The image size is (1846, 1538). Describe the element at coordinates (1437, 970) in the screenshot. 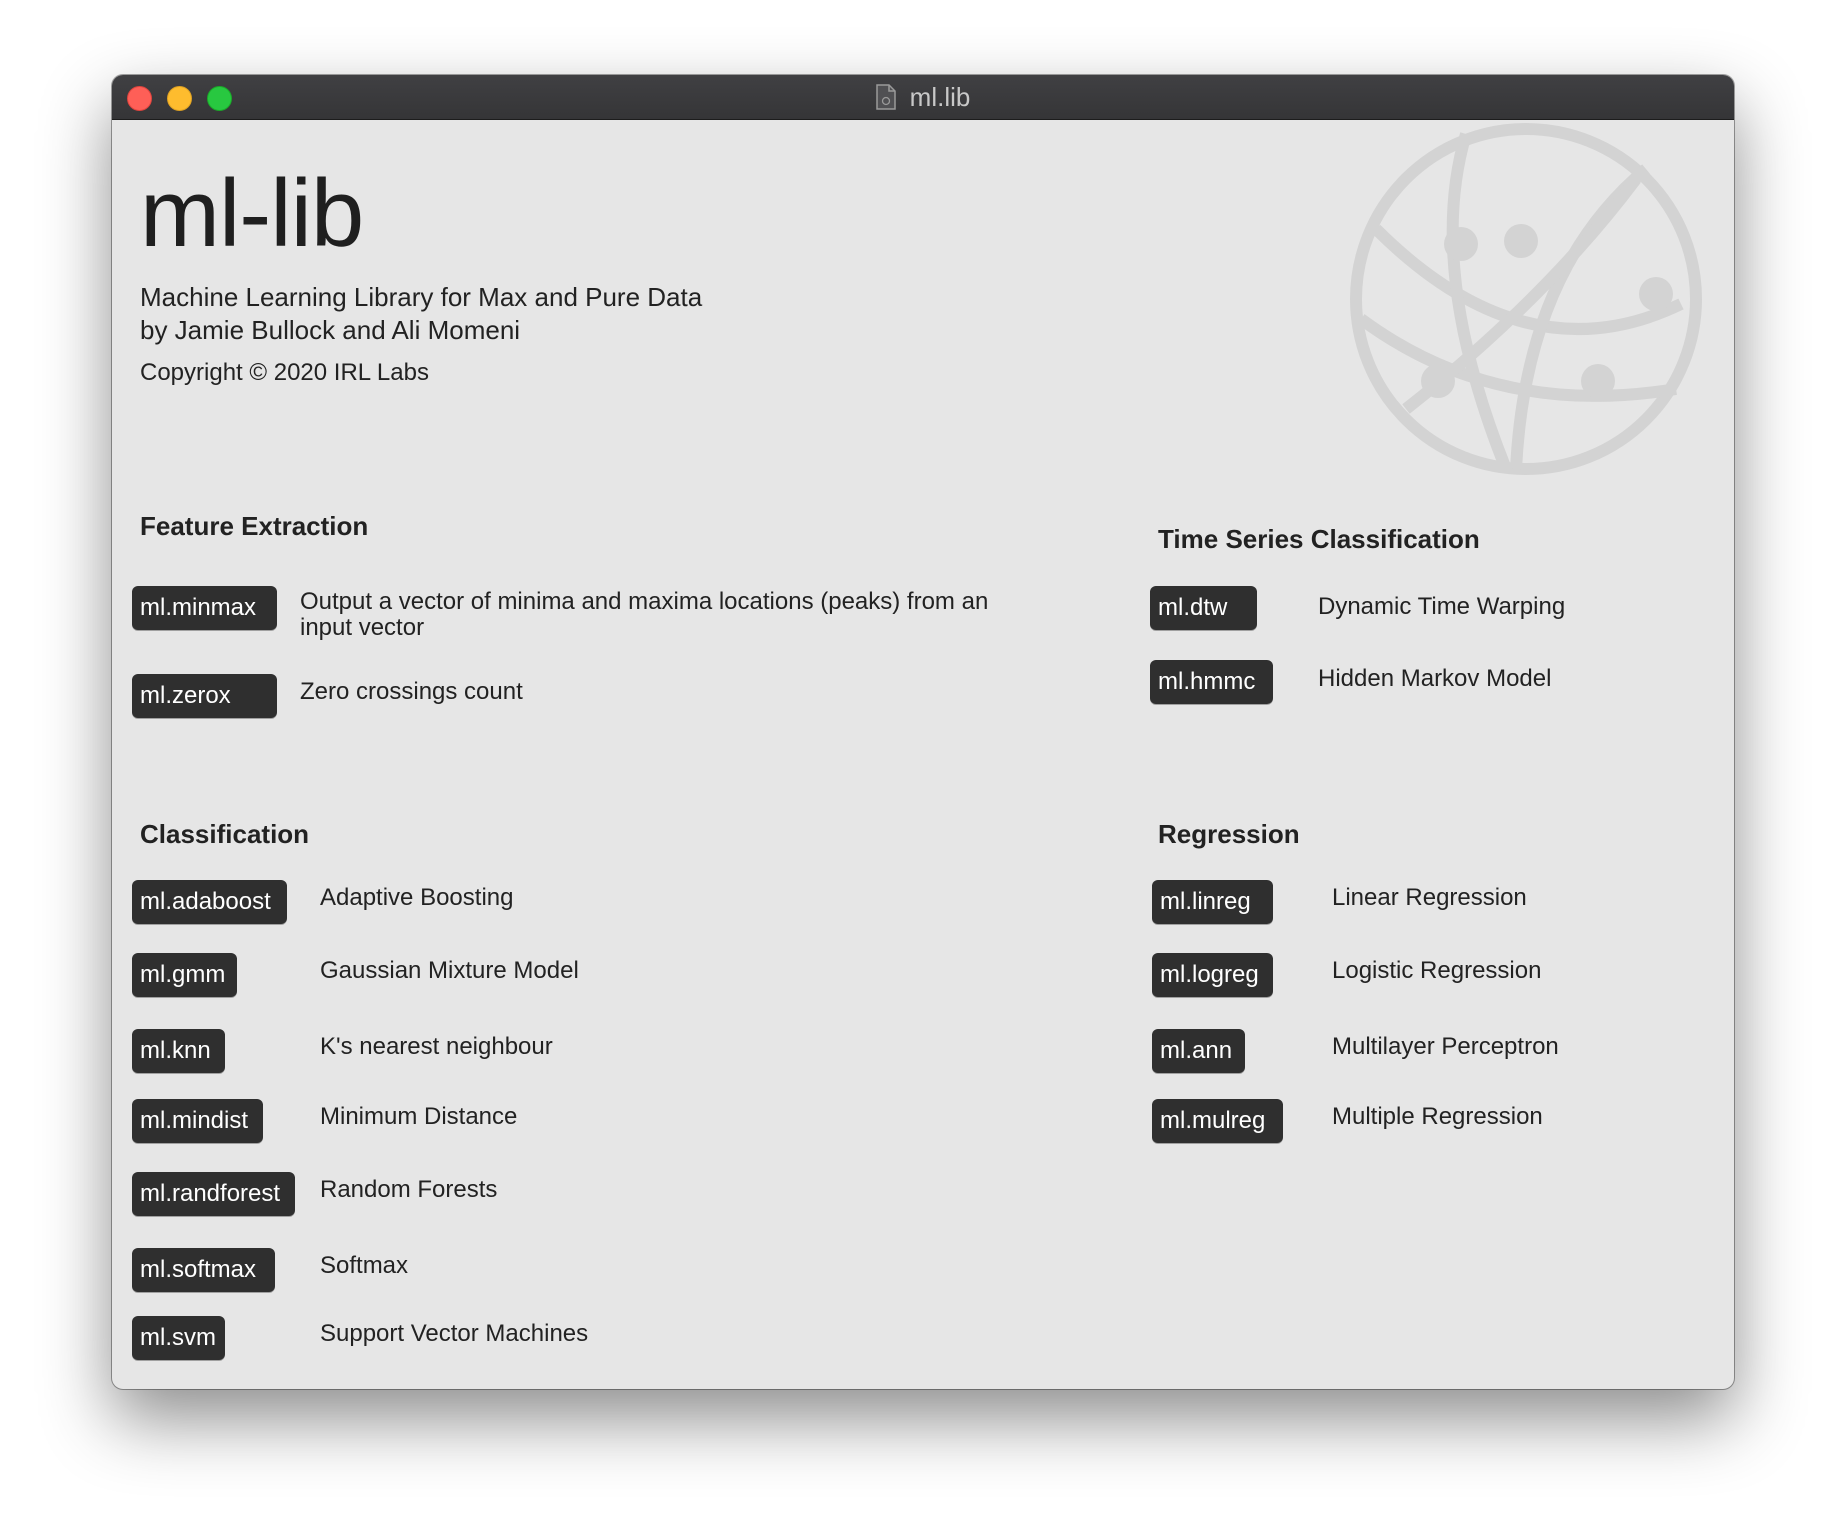

I see `description-ml-logreg: Logistic Regression` at that location.